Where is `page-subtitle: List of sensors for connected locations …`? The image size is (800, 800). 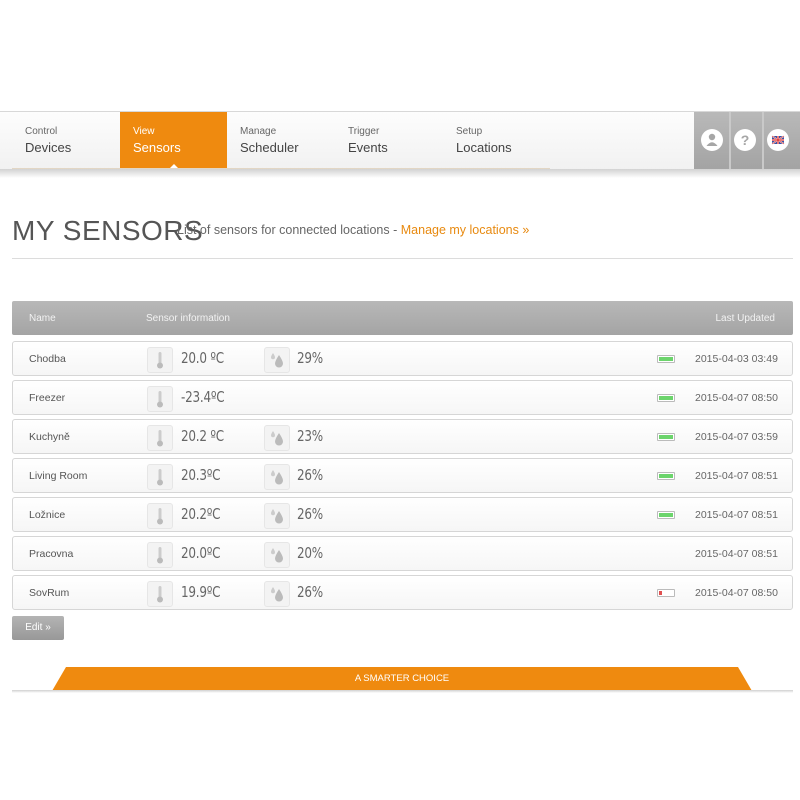 page-subtitle: List of sensors for connected locations … is located at coordinates (353, 230).